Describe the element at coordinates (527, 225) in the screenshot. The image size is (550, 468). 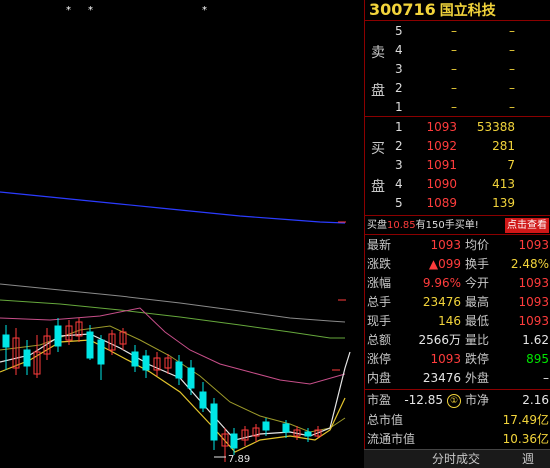
I see `view-button: 点击查看` at that location.